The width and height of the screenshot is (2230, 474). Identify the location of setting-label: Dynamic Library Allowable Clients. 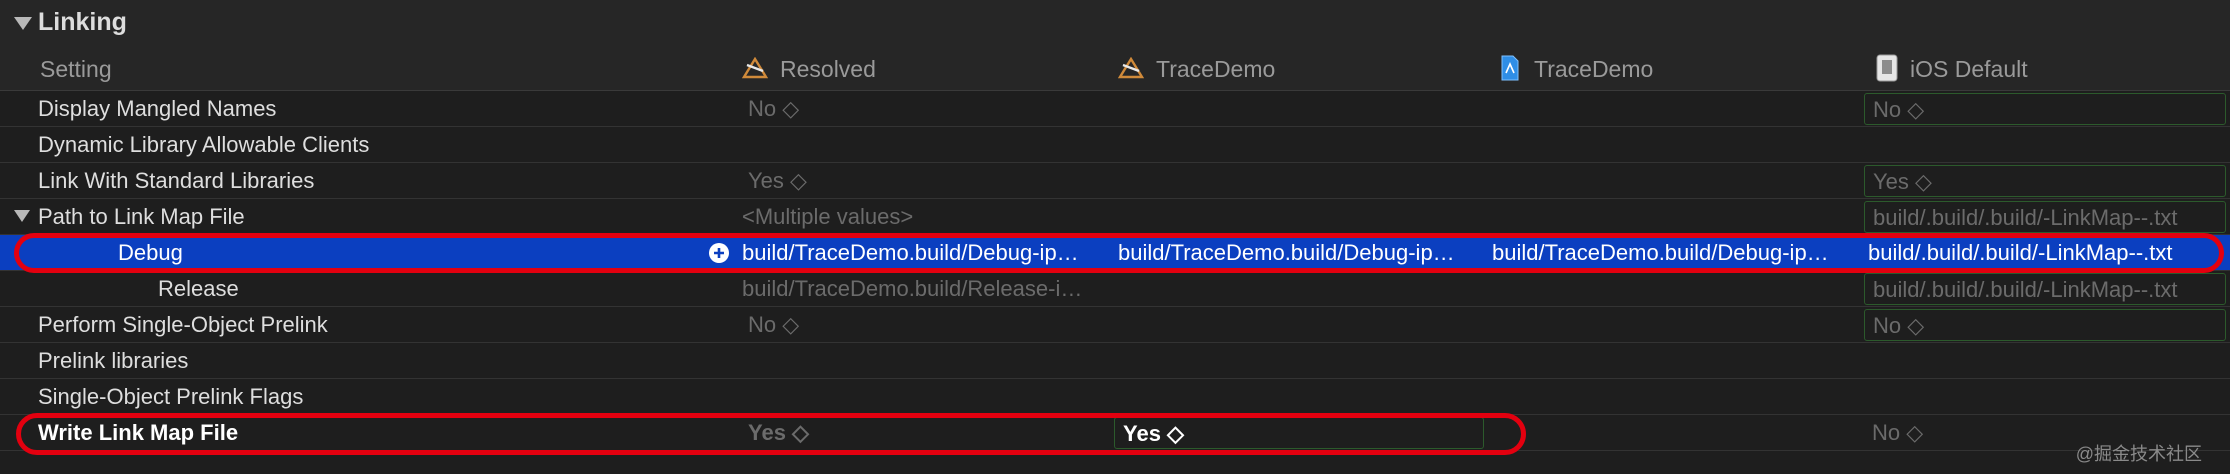
(204, 144).